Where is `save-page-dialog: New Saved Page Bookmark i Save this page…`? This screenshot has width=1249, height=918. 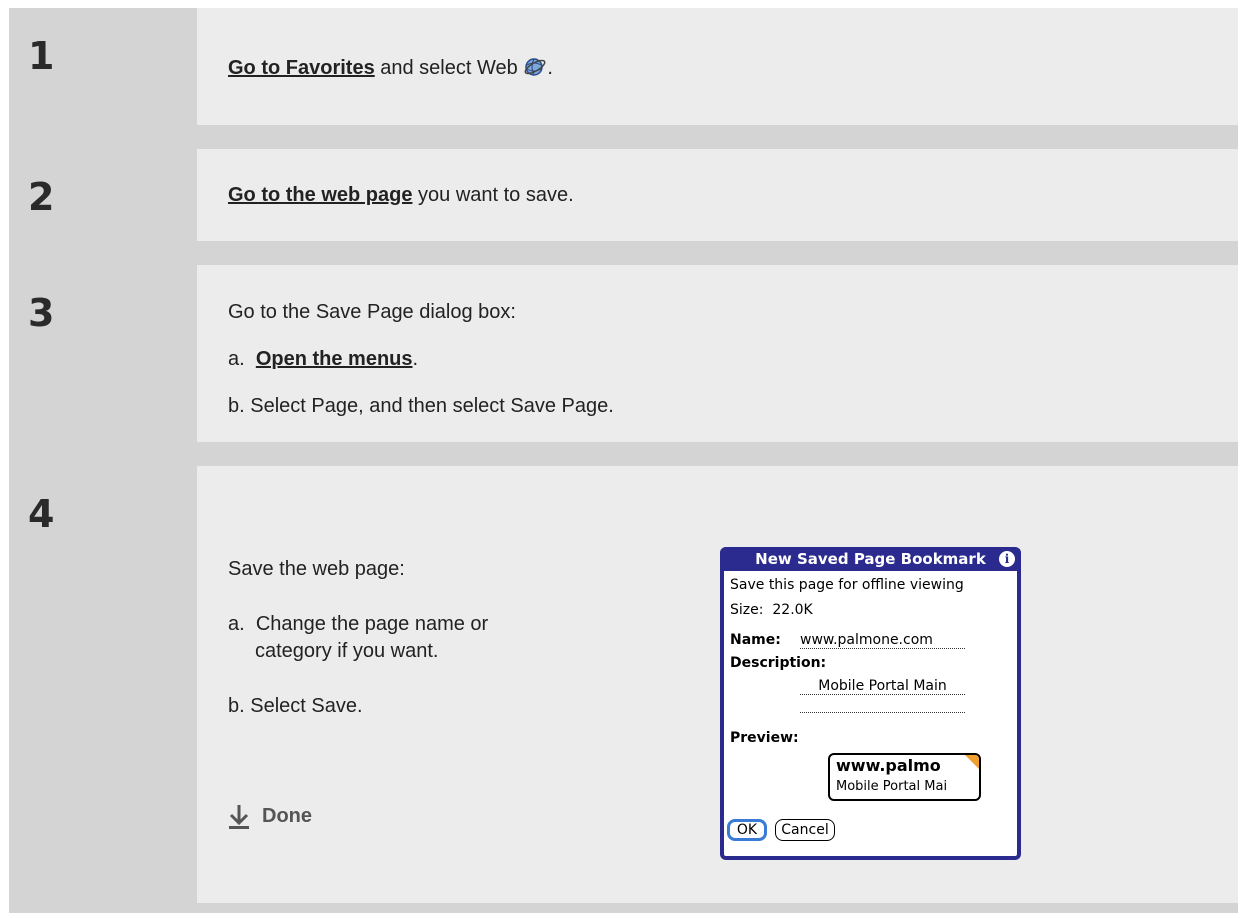 save-page-dialog: New Saved Page Bookmark i Save this page… is located at coordinates (870, 703).